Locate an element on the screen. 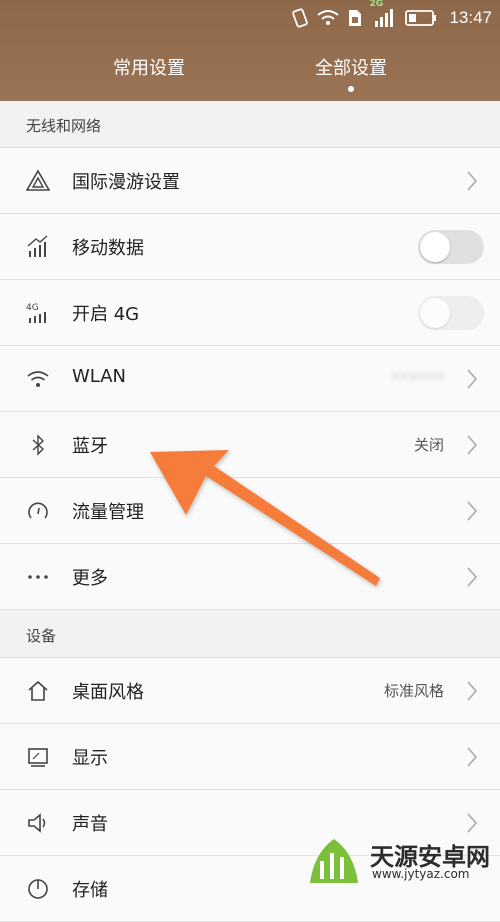 This screenshot has height=922, width=500. tab-label: 常用设置 is located at coordinates (149, 68).